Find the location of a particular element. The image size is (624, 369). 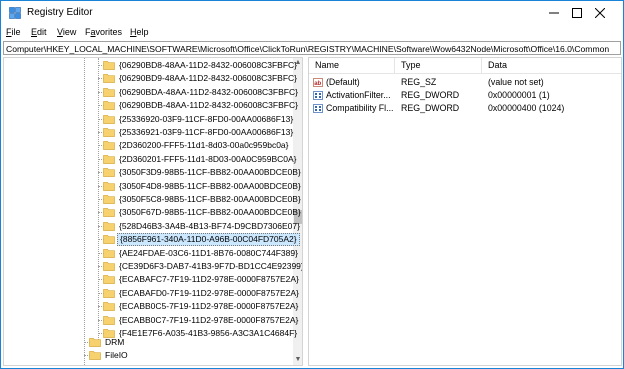

menu-bar: File Edit View Favorites Help is located at coordinates (312, 32).